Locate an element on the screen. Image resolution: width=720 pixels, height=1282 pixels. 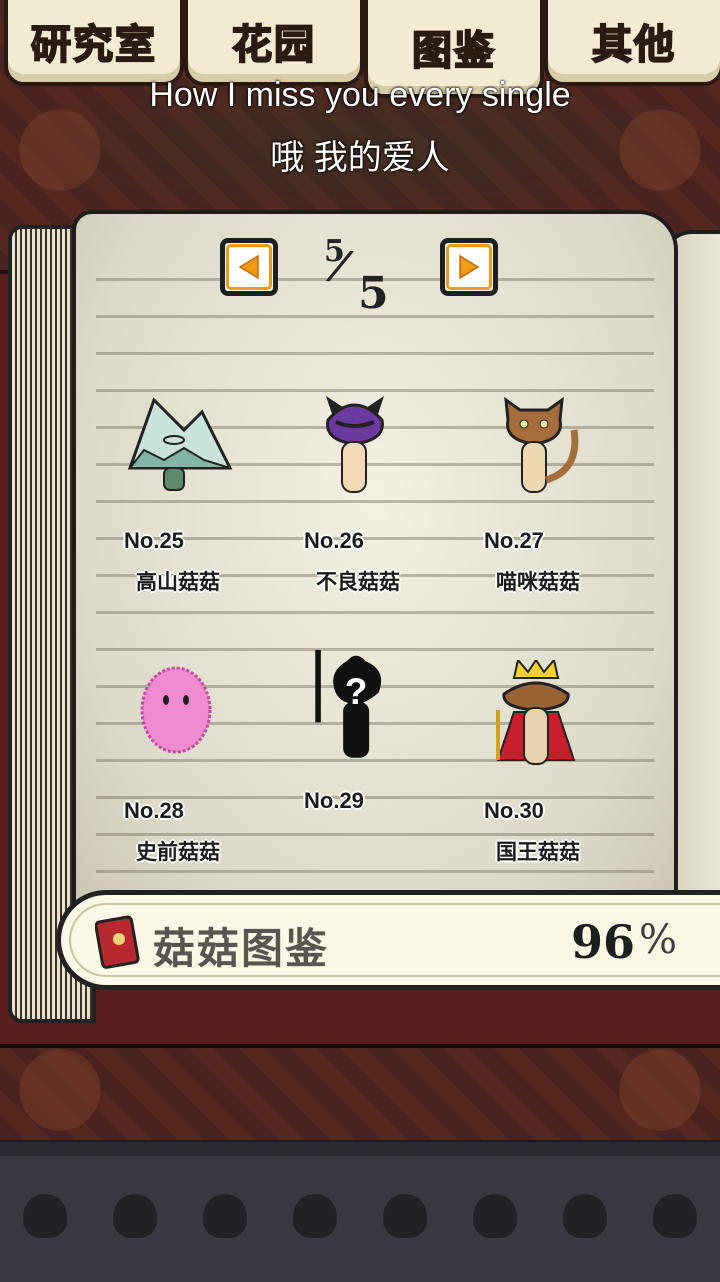
entry-name: 国王菇菇 is located at coordinates (538, 852).